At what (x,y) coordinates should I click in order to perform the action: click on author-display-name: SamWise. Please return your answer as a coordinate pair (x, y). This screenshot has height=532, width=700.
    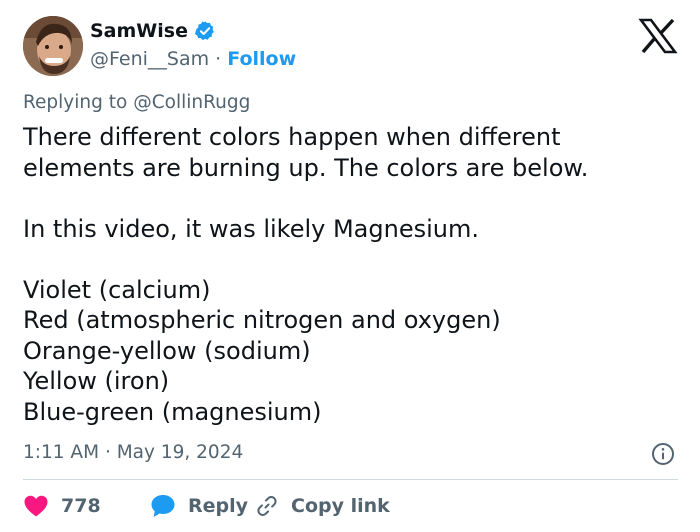
    Looking at the image, I should click on (139, 31).